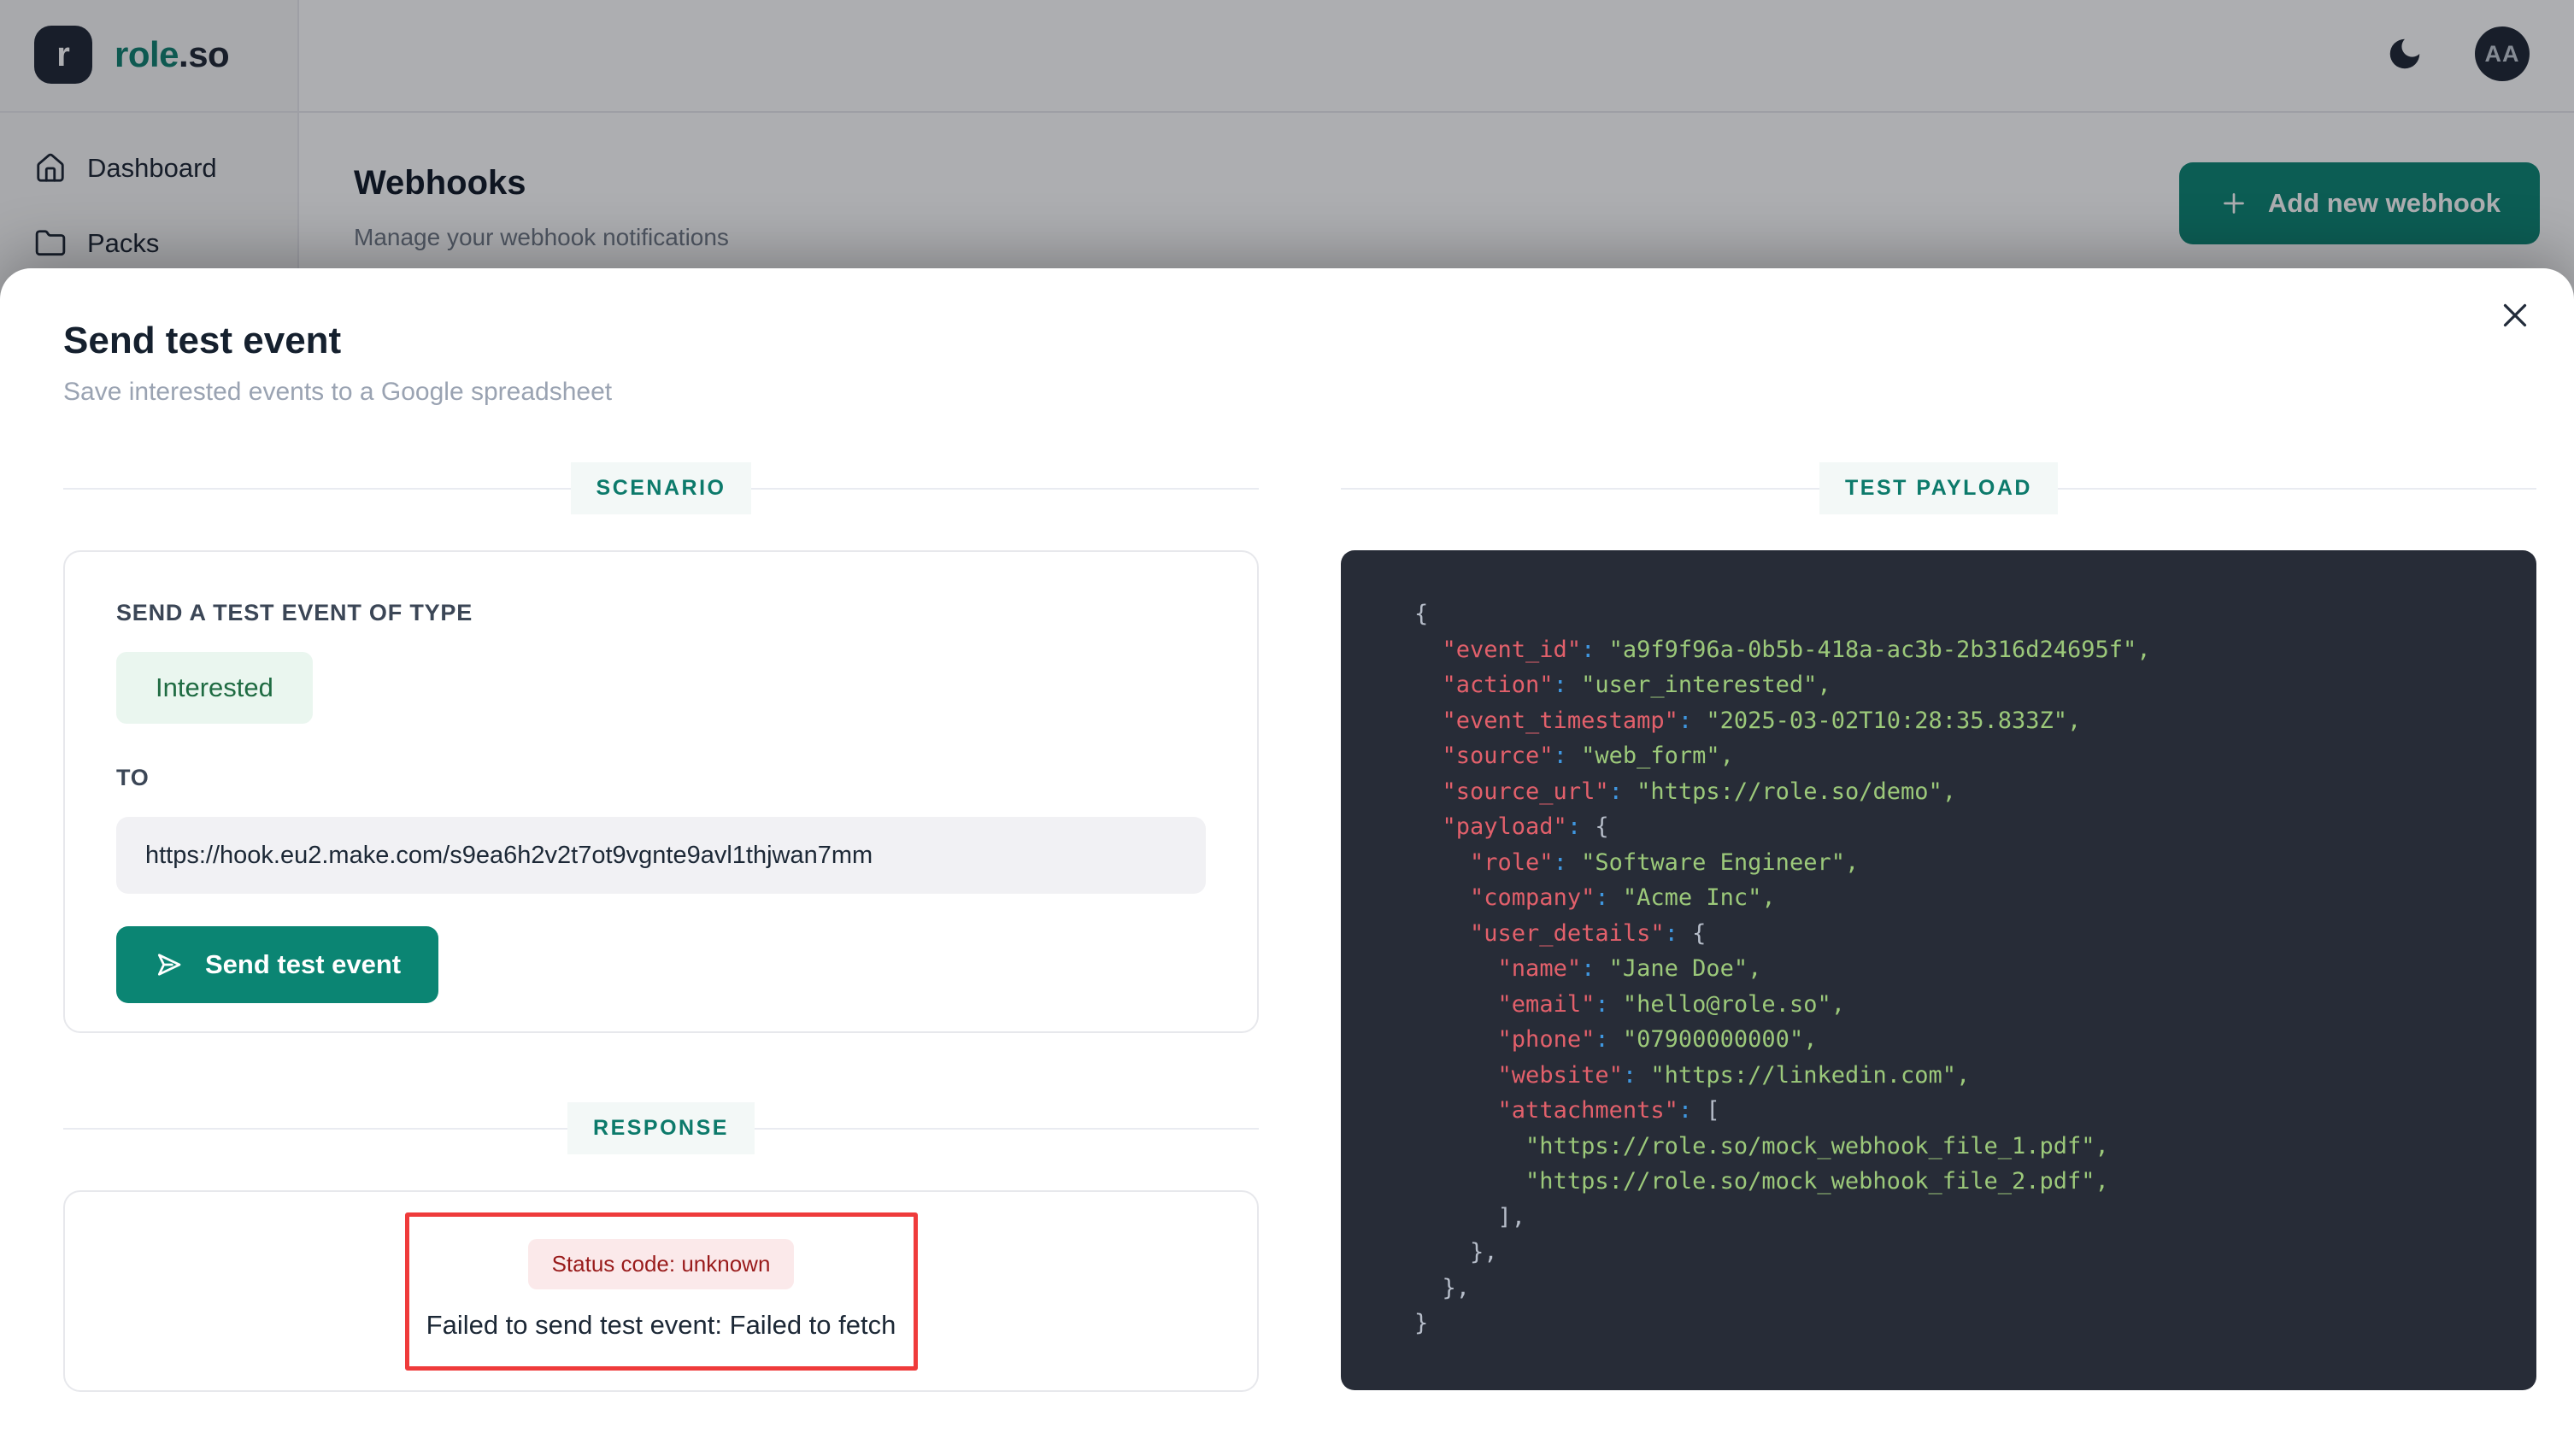  Describe the element at coordinates (303, 964) in the screenshot. I see `send-test-event-label: Send test event` at that location.